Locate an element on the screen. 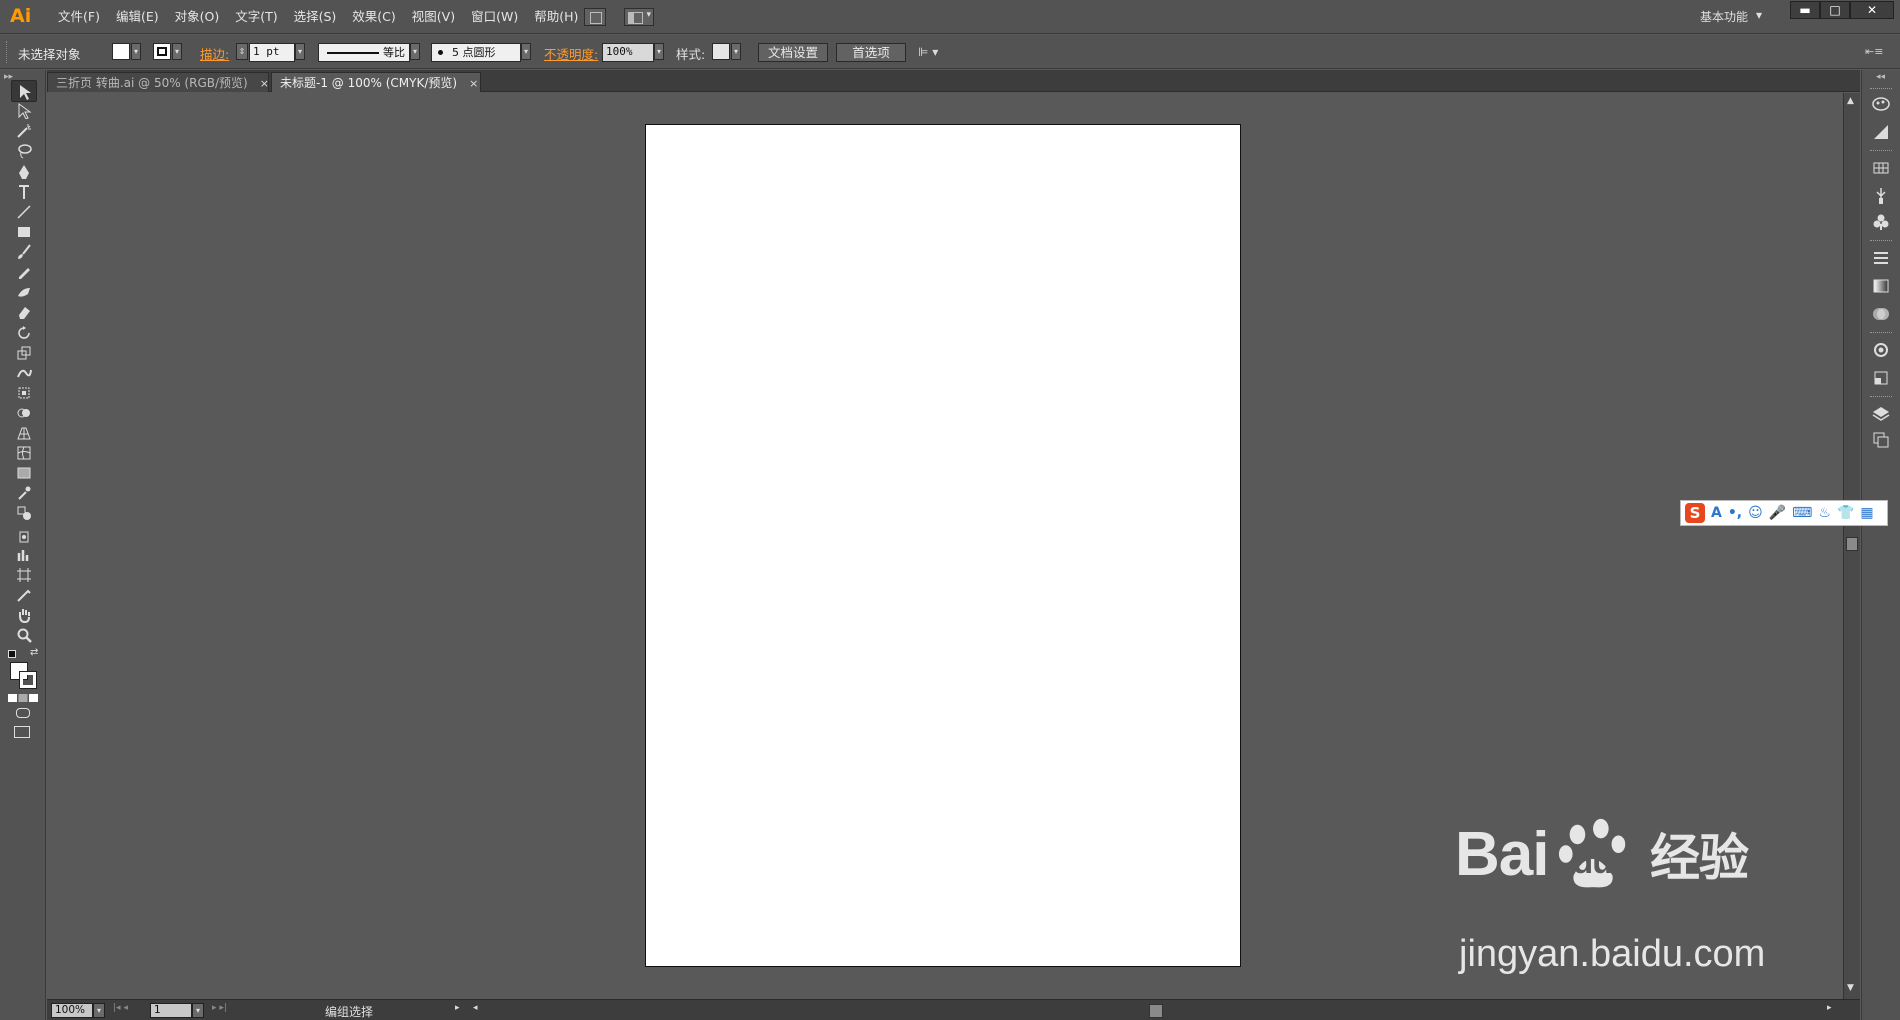 Image resolution: width=1900 pixels, height=1020 pixels. menu-edit: 编辑(E) is located at coordinates (137, 17).